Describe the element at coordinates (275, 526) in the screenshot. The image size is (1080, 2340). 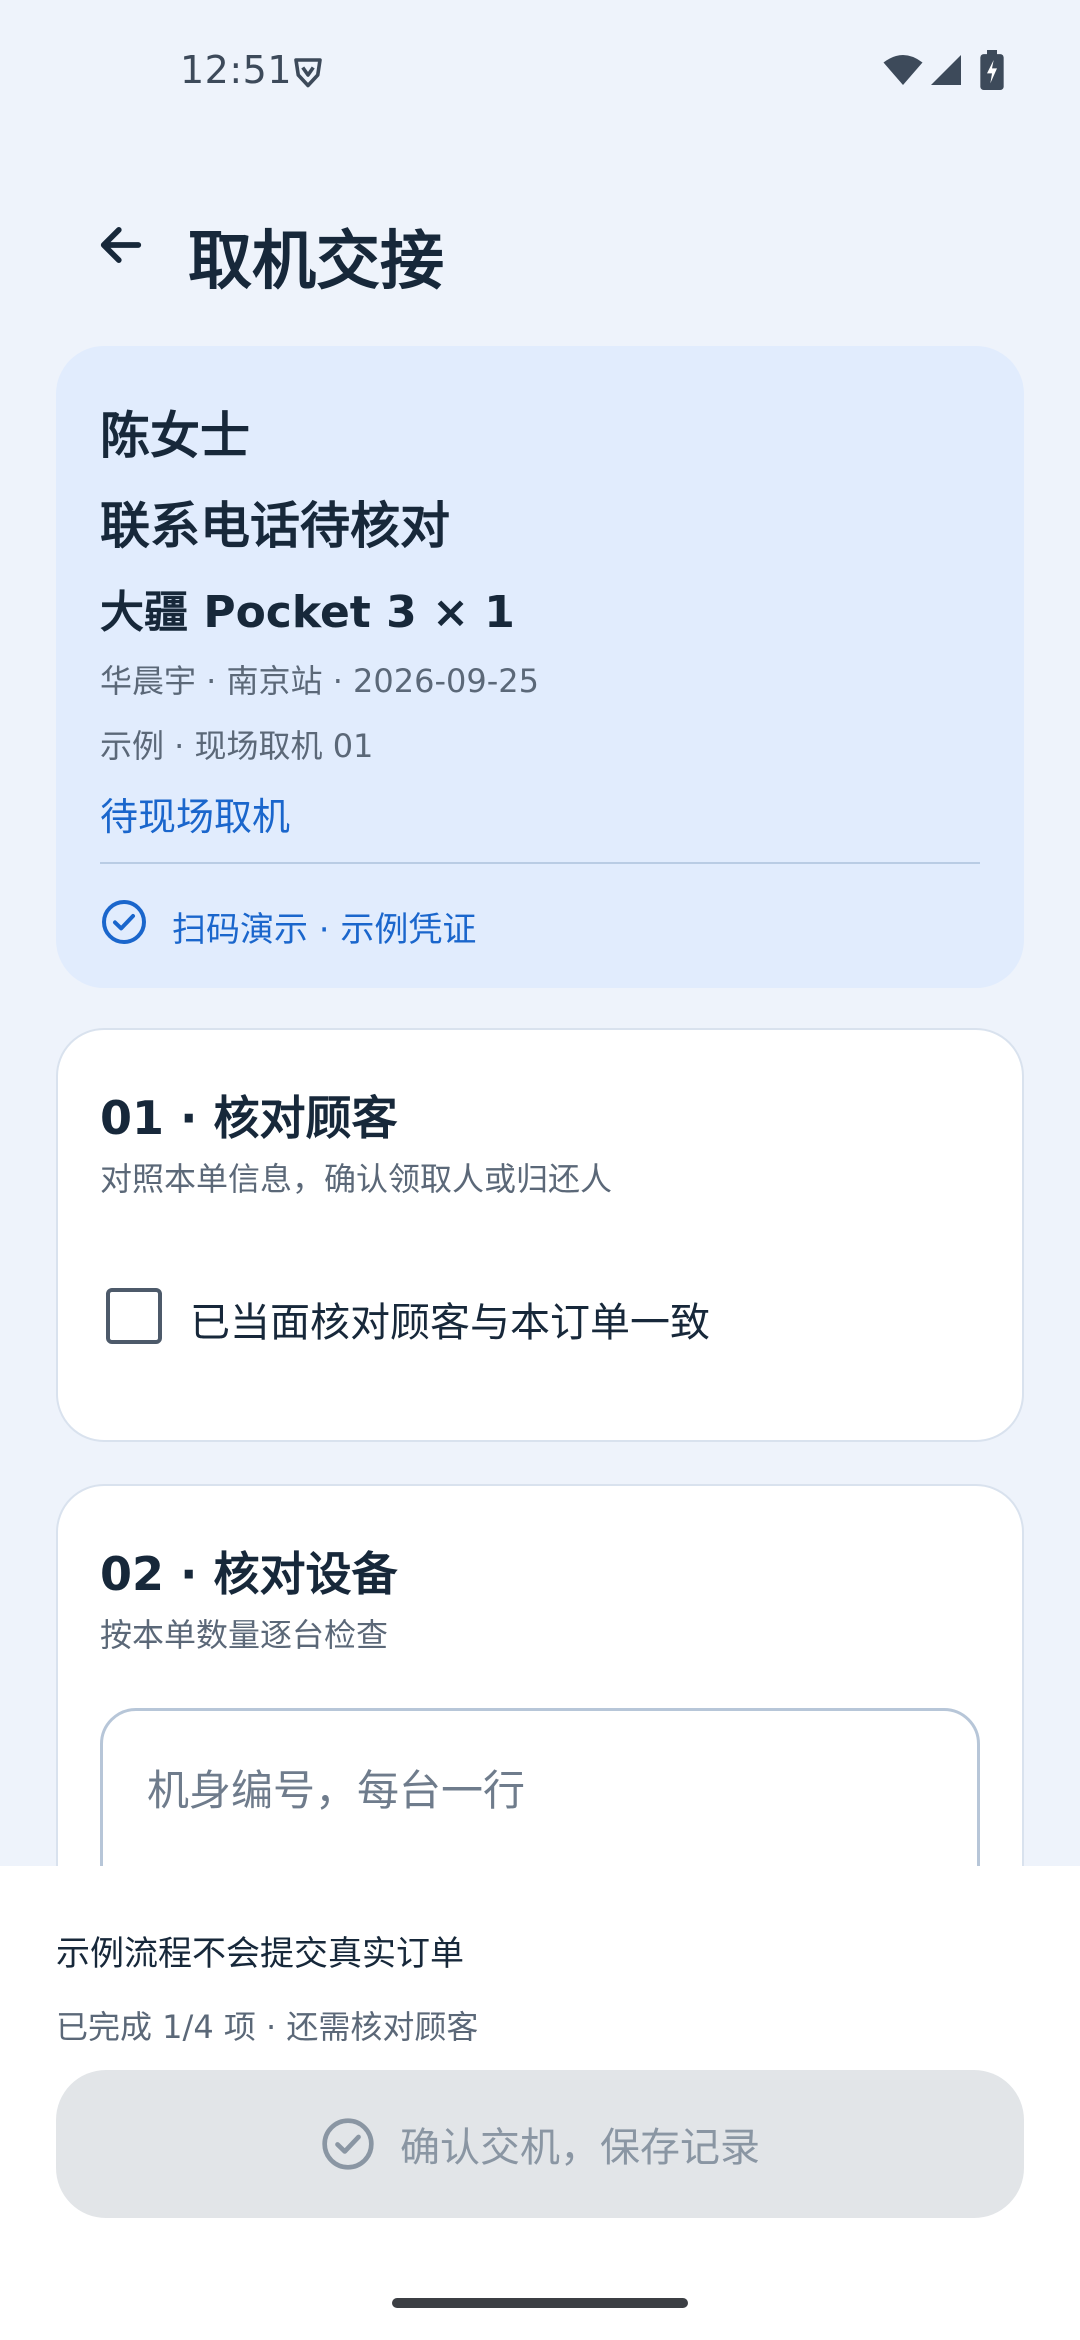
I see `phone-status: 联系电话待核对` at that location.